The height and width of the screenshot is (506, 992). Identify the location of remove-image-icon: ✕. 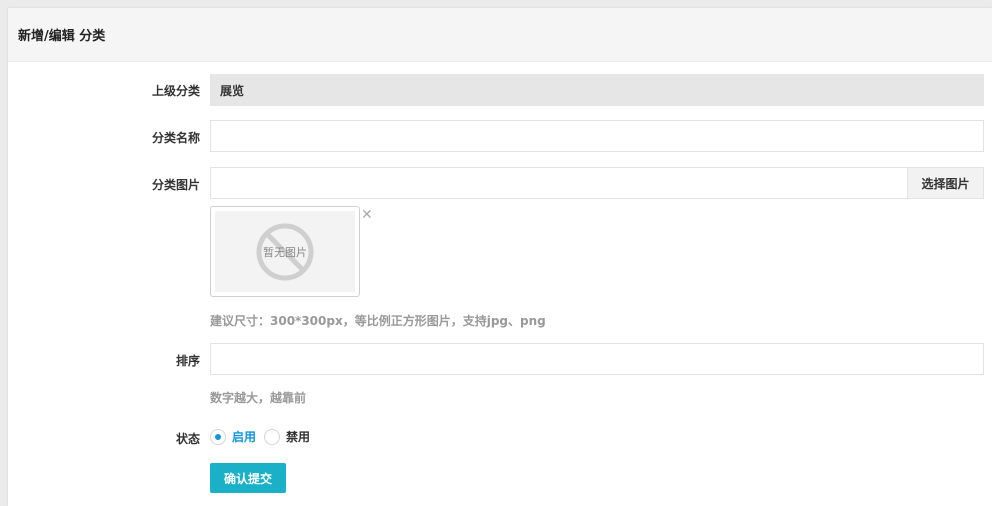
(367, 215).